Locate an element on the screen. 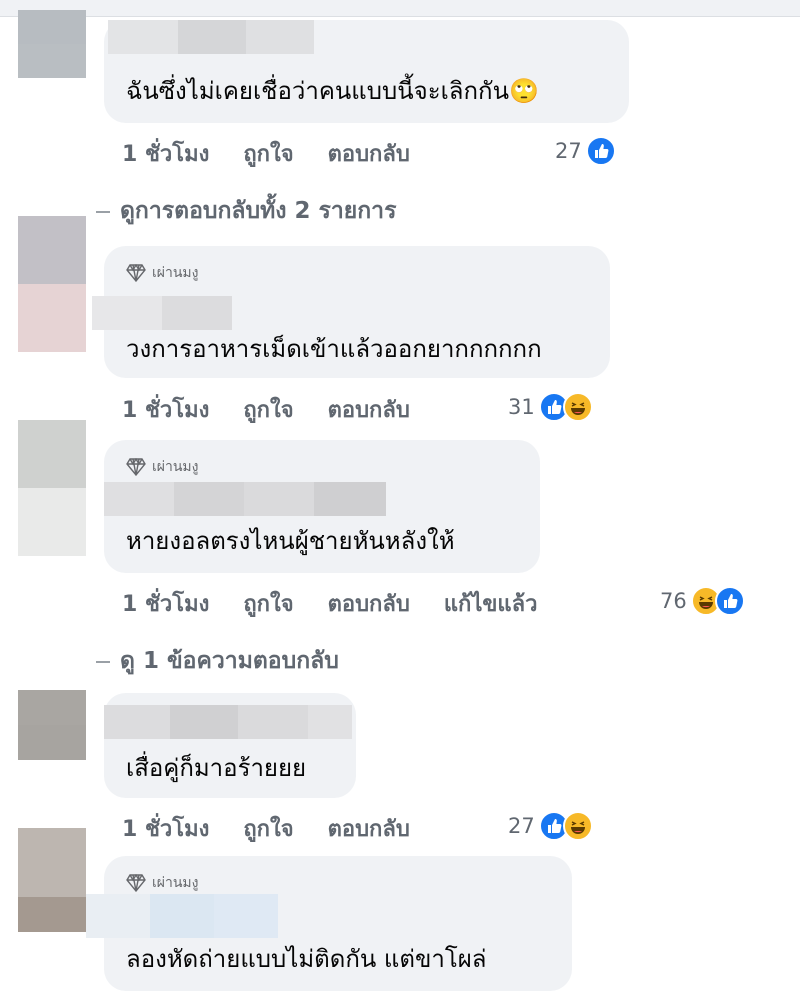 This screenshot has height=1001, width=800. comment-text: เสื่อคู่ก็มาอร้ายยย is located at coordinates (216, 768).